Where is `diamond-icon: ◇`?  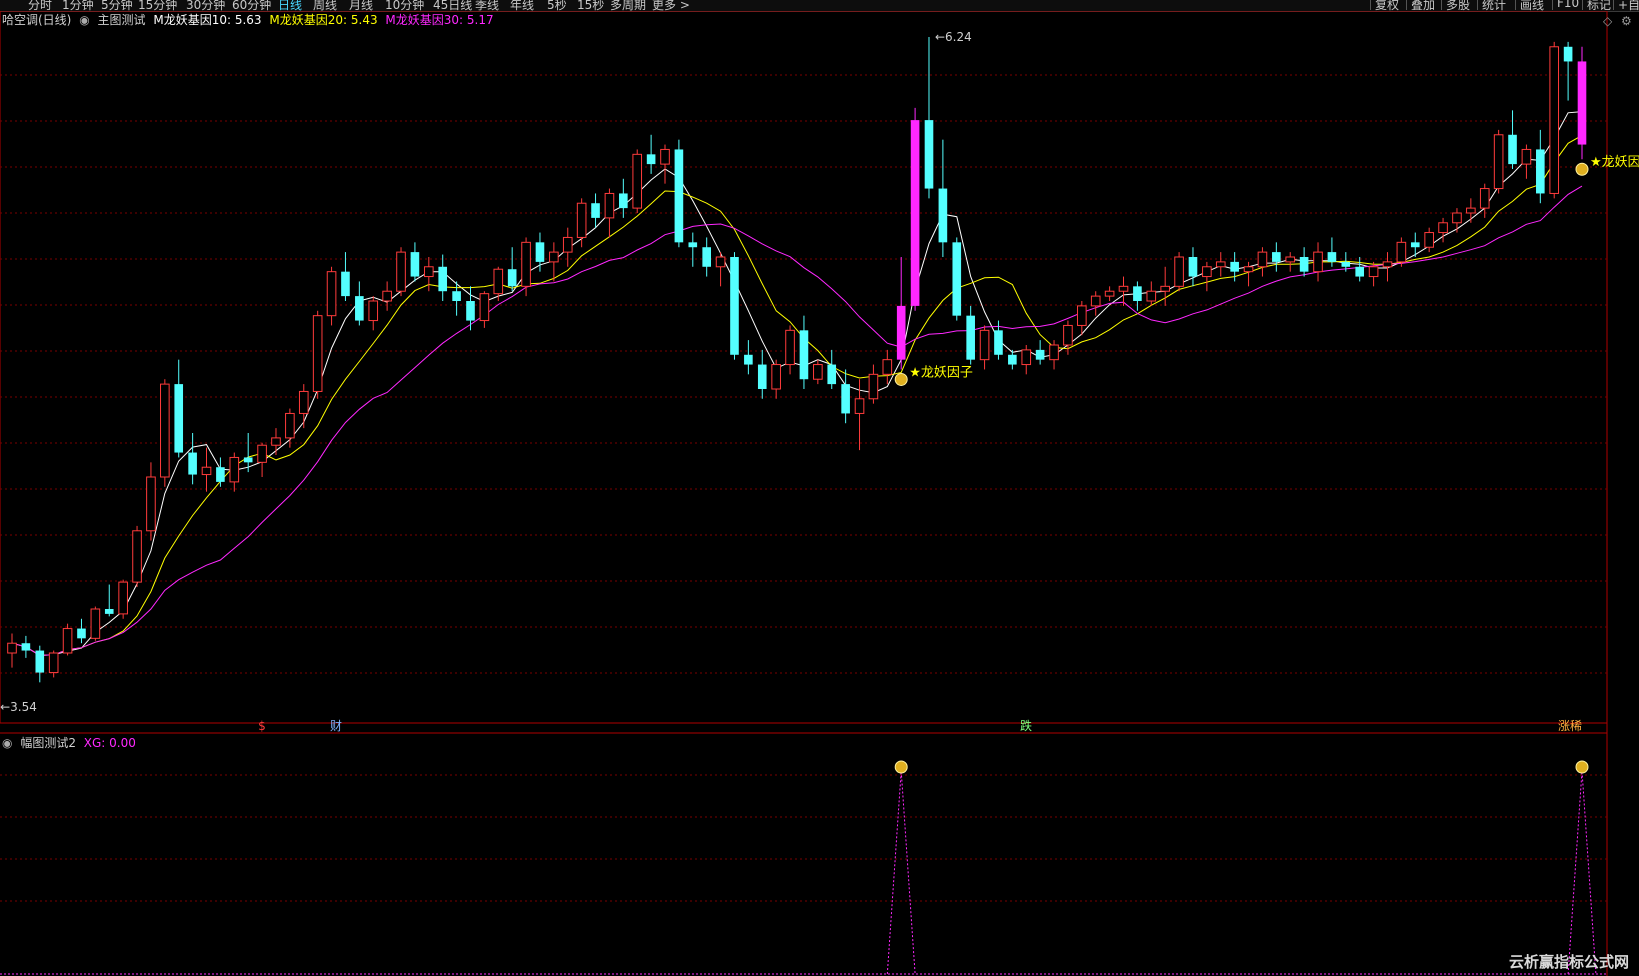
diamond-icon: ◇ is located at coordinates (1607, 21).